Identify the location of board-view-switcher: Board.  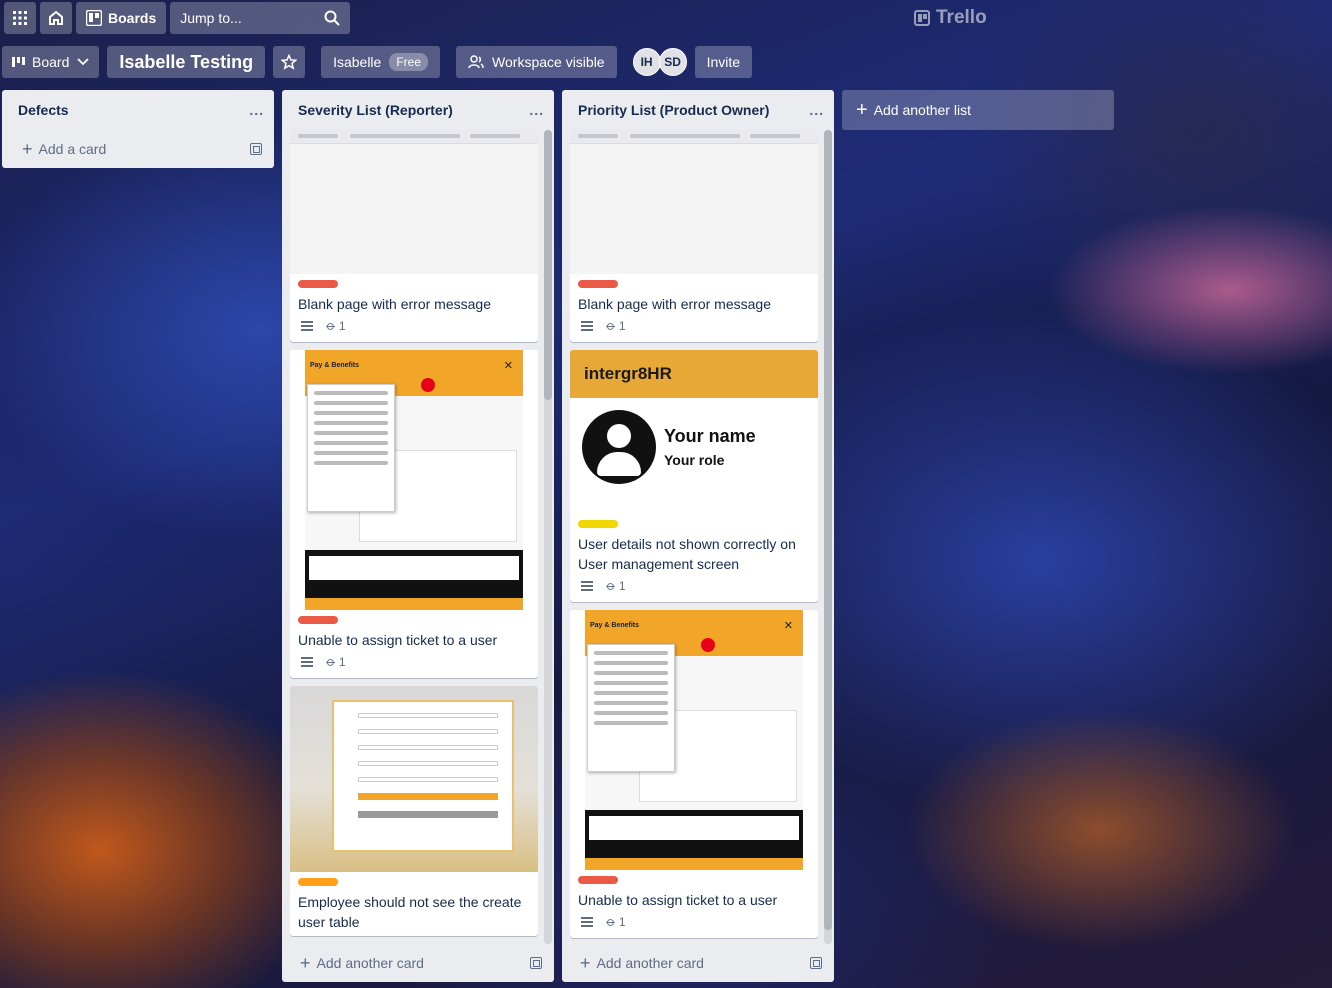
(51, 62).